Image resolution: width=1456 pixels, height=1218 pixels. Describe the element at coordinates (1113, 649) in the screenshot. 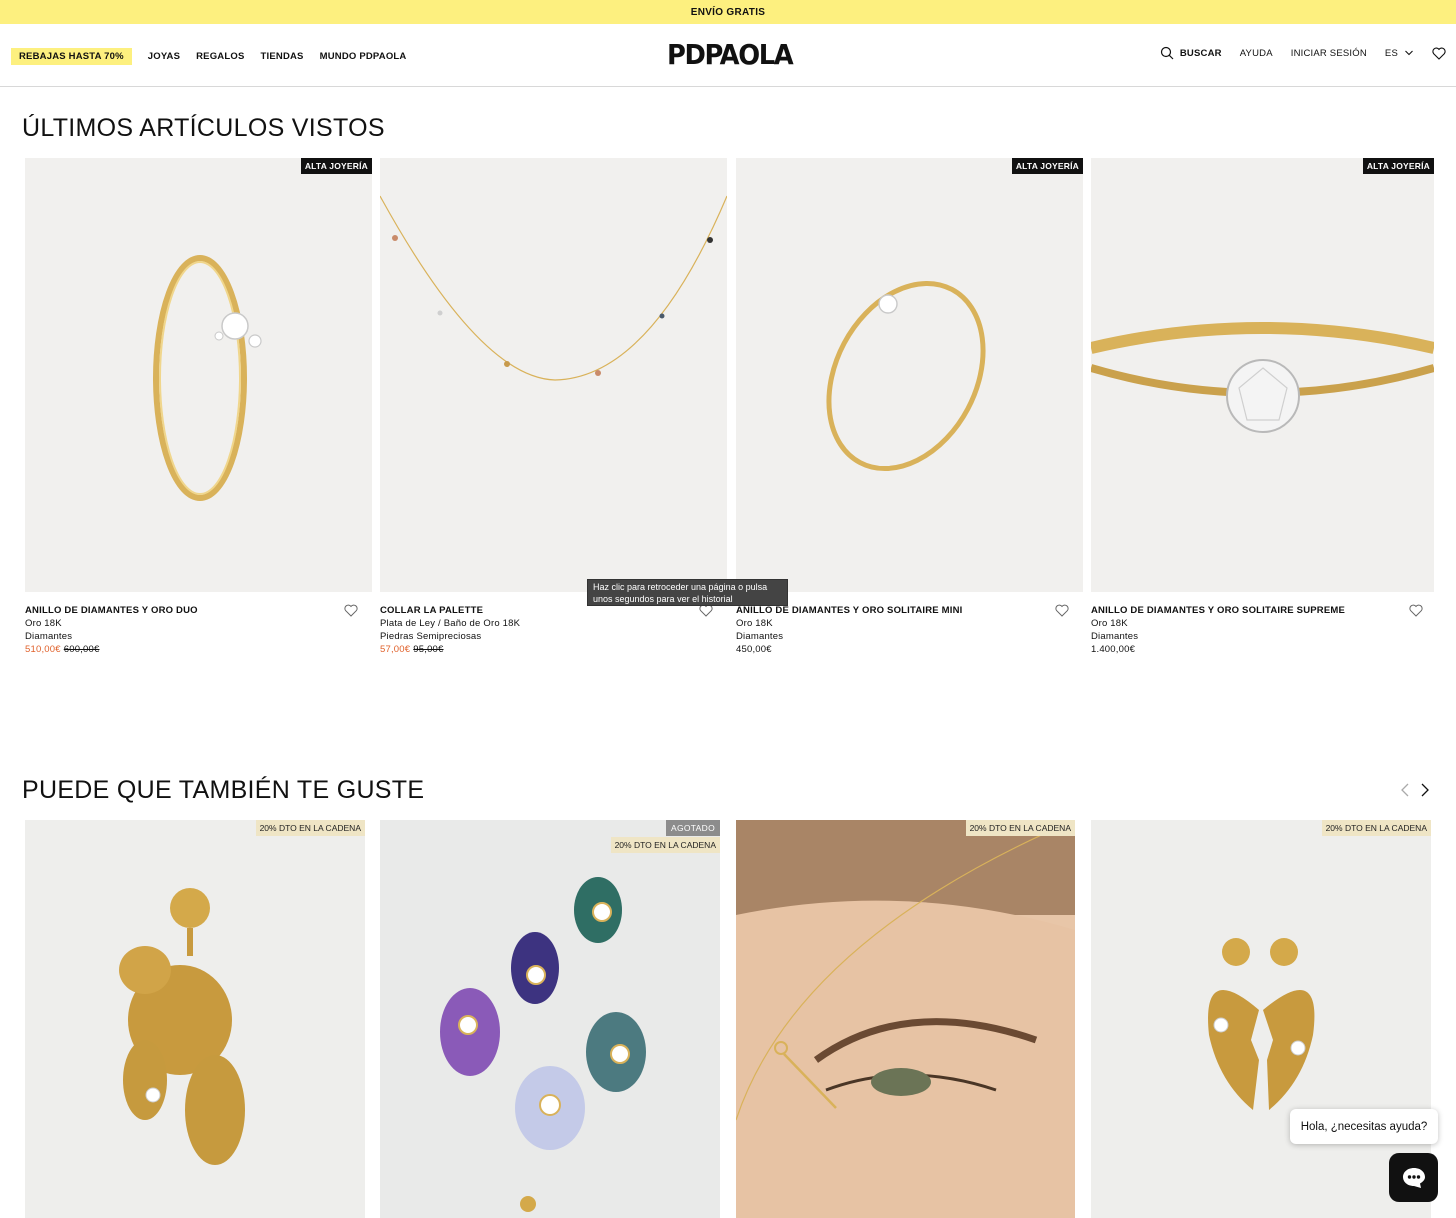

I see `product-price: 1.400,00€` at that location.